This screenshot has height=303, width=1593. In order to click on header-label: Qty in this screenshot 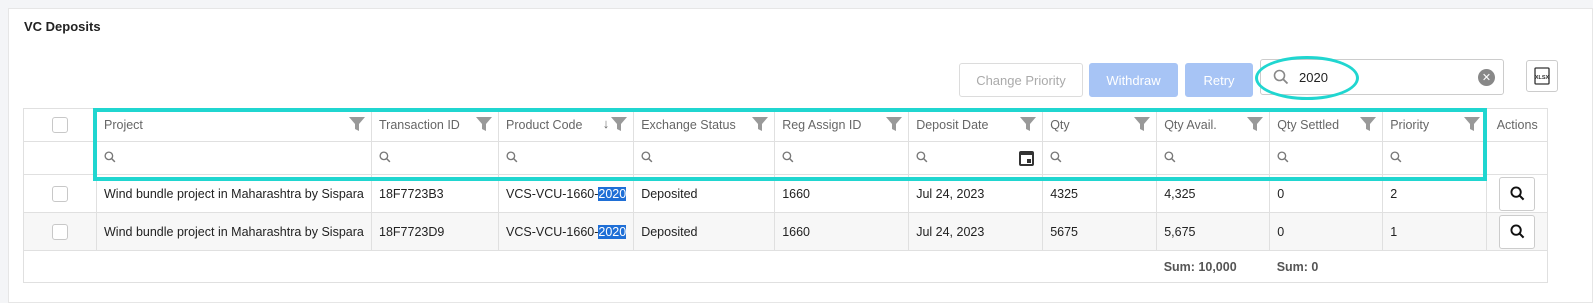, I will do `click(1060, 125)`.